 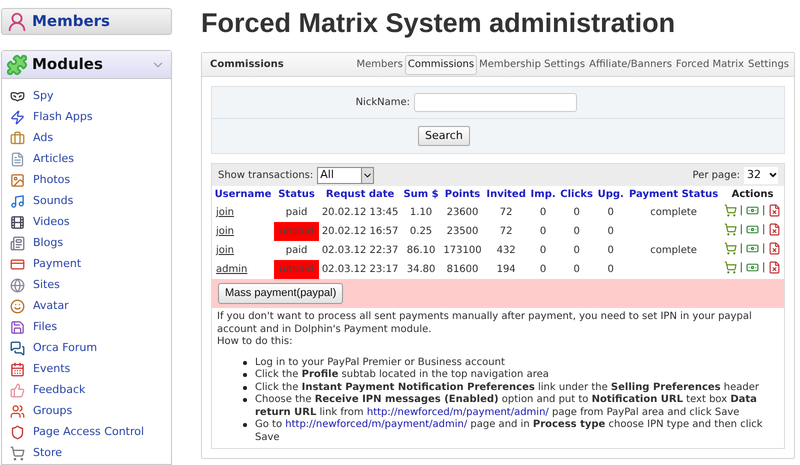 I want to click on module-link: Events, so click(x=51, y=369).